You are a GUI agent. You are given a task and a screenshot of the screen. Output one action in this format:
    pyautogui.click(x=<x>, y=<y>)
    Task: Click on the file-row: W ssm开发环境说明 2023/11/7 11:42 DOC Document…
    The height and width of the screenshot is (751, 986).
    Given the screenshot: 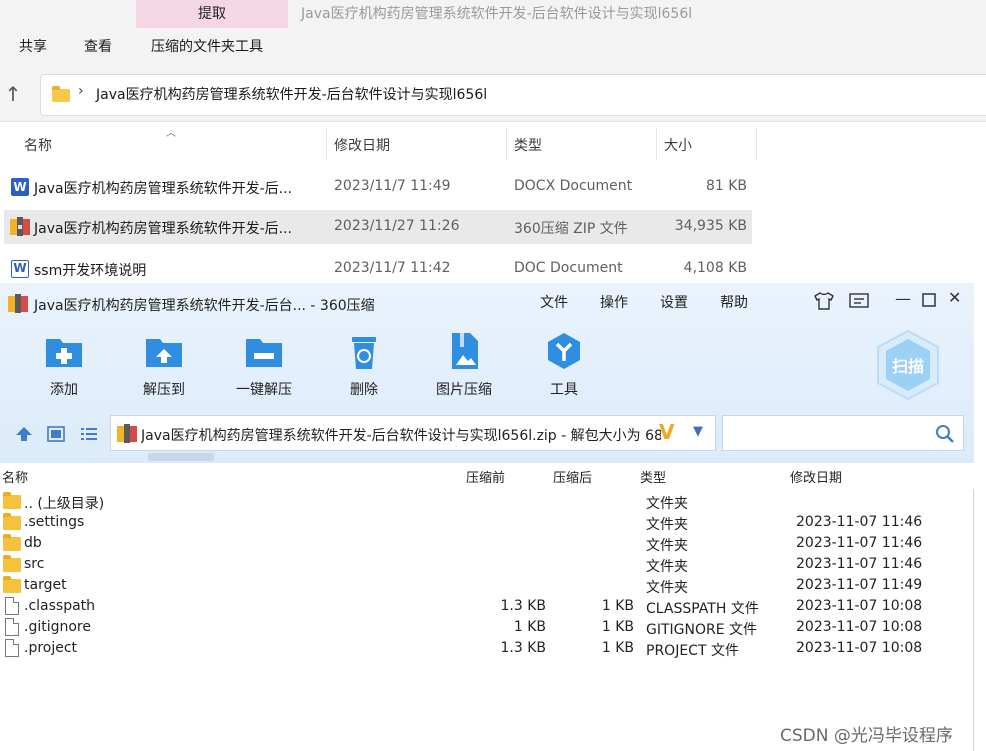 What is the action you would take?
    pyautogui.click(x=378, y=269)
    